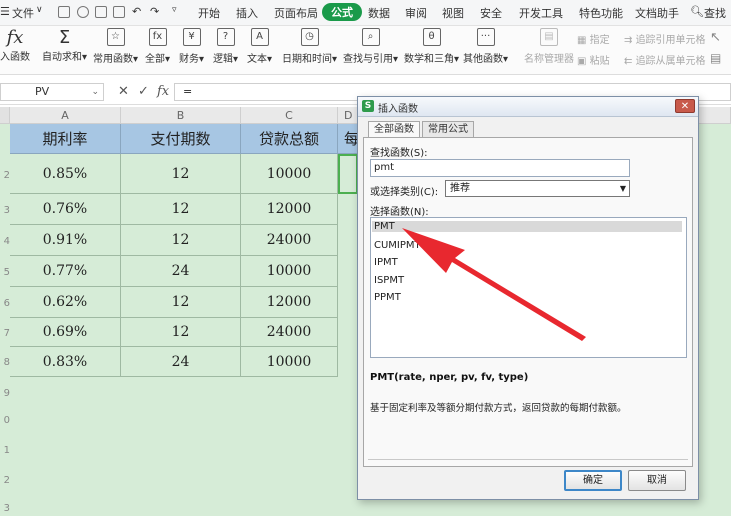  I want to click on menu-developer: 开发工具, so click(541, 13).